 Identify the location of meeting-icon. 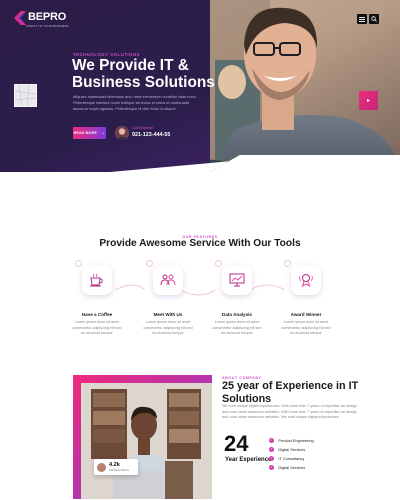
(168, 280).